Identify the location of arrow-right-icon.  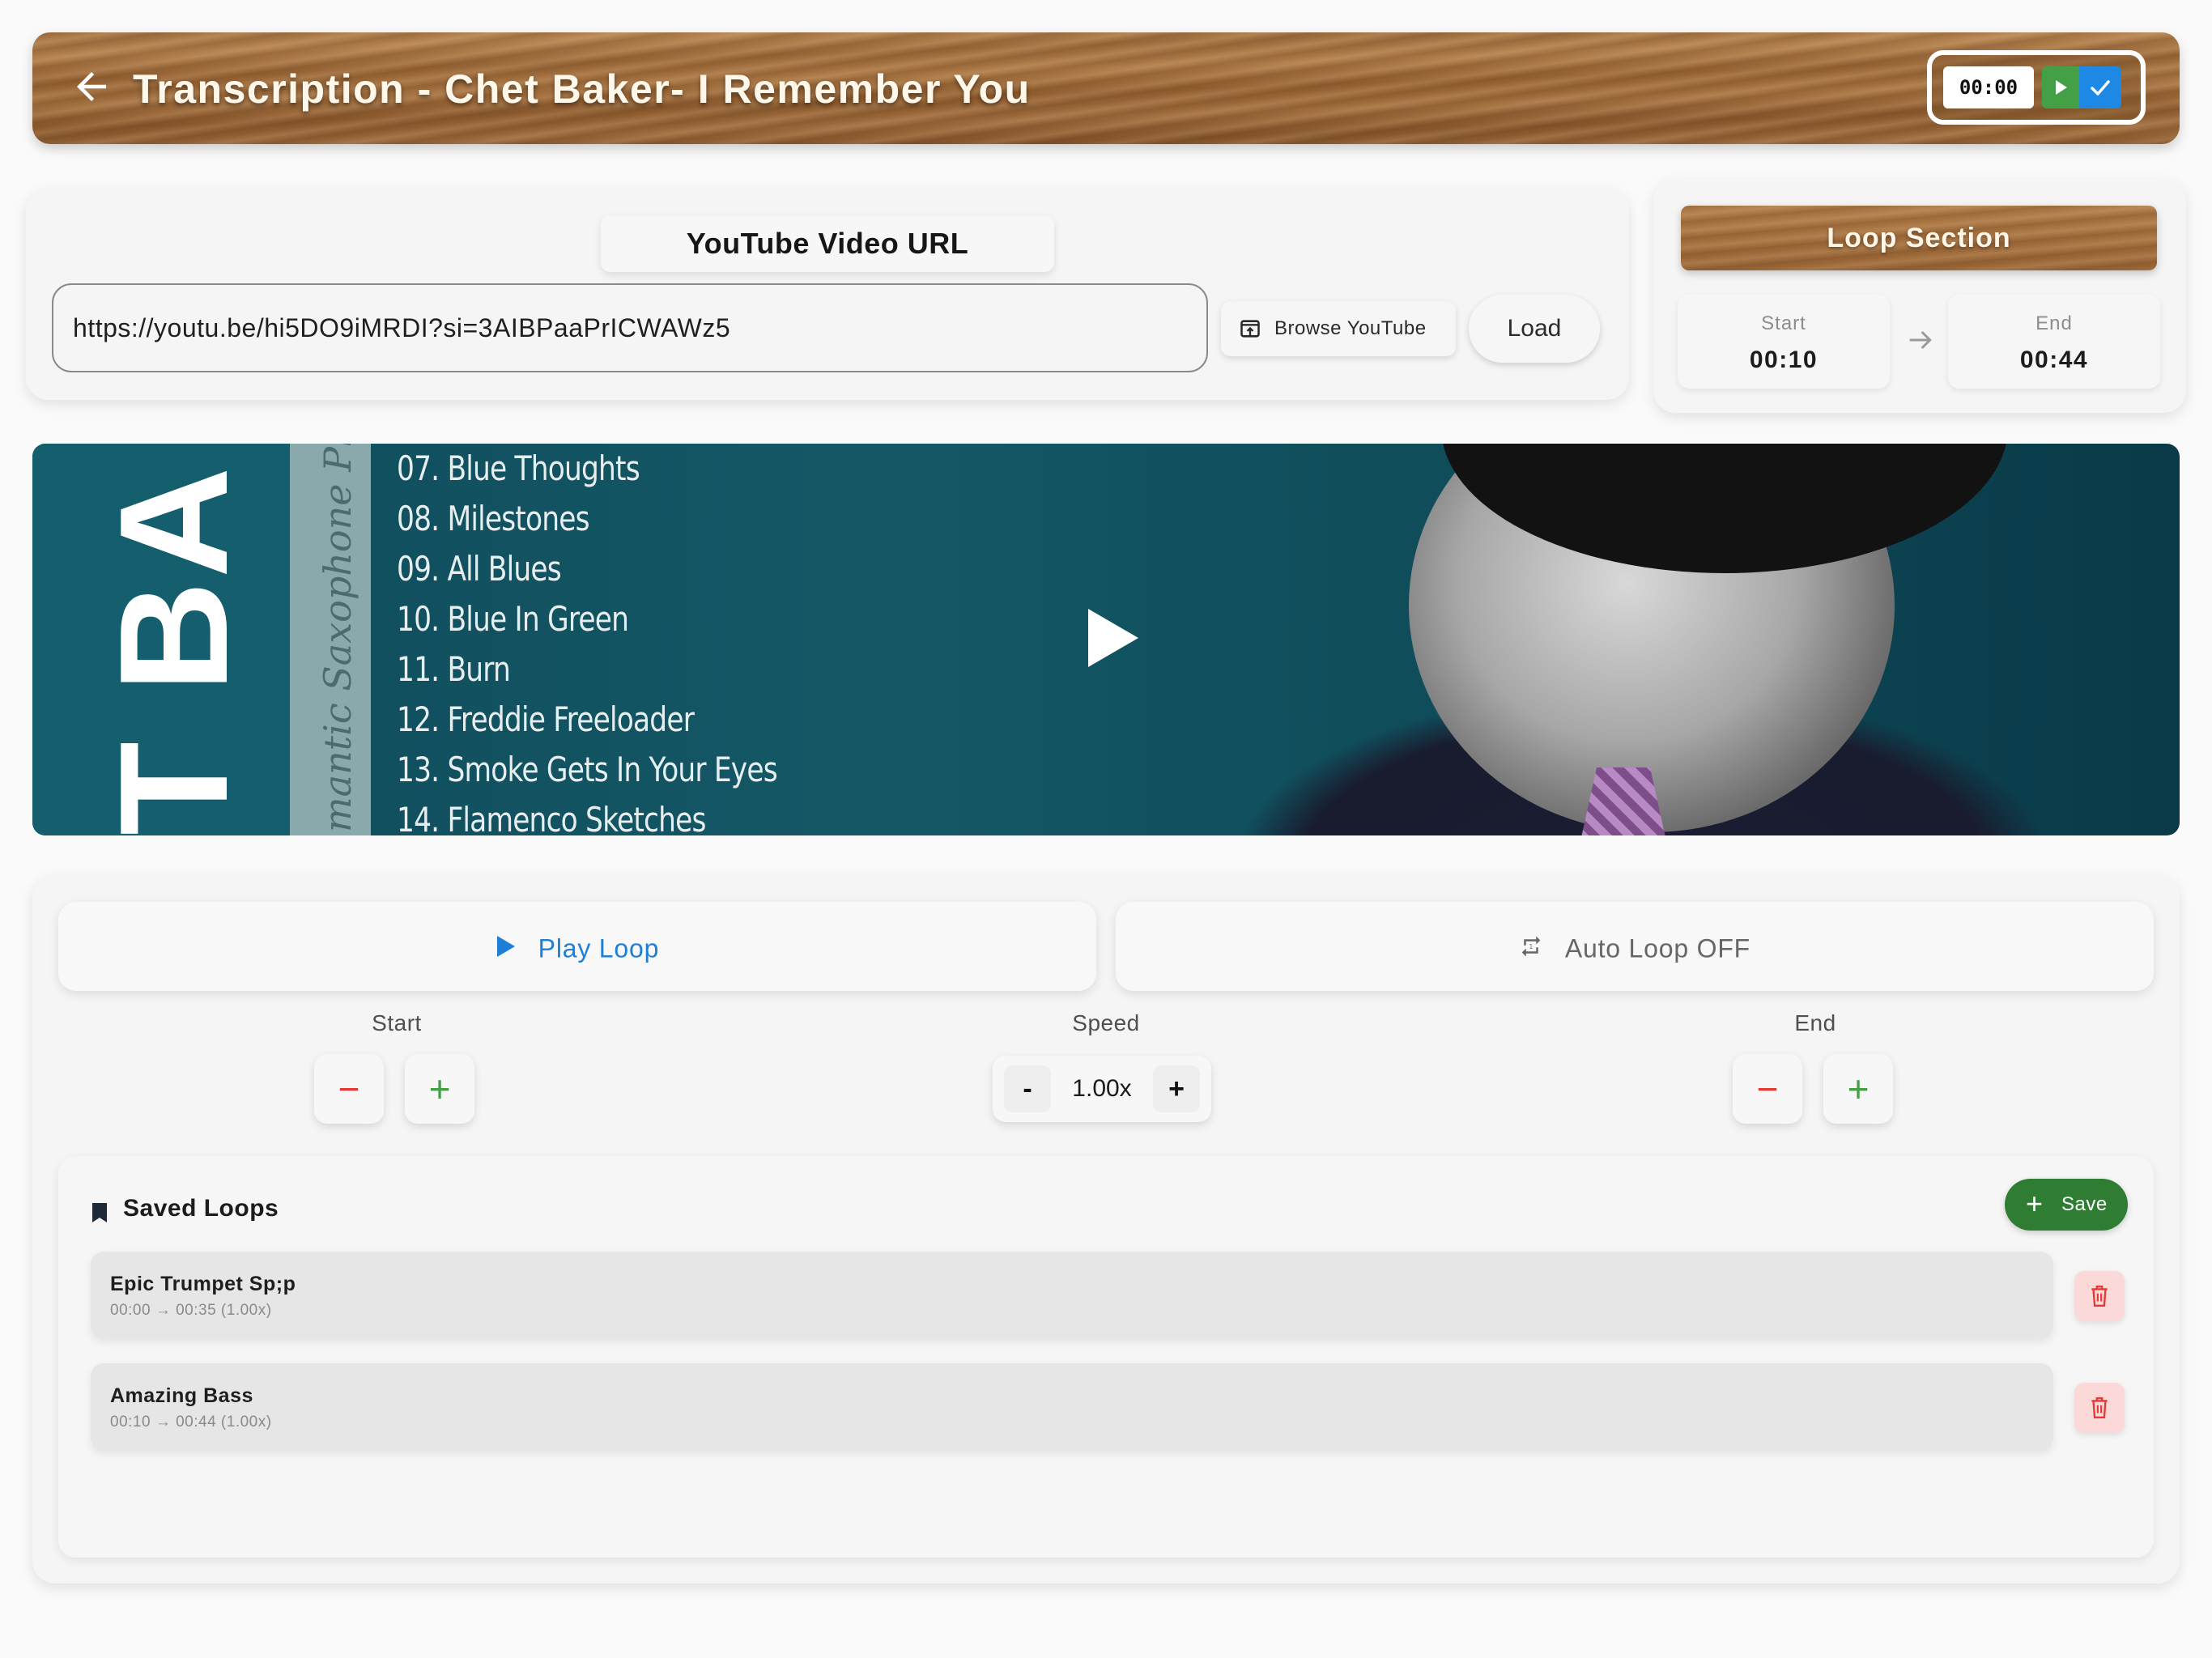
(1921, 340).